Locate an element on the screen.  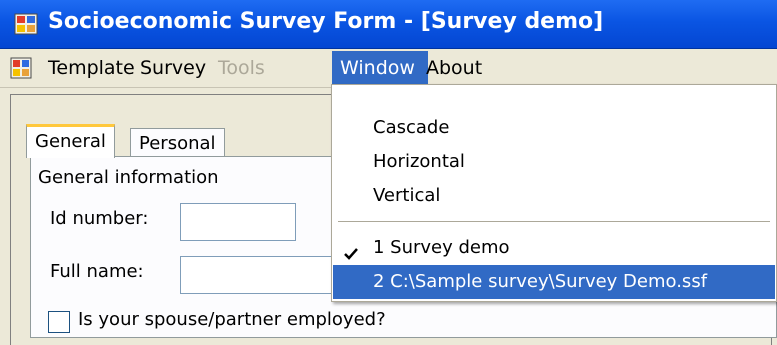
menu-about: About is located at coordinates (454, 68).